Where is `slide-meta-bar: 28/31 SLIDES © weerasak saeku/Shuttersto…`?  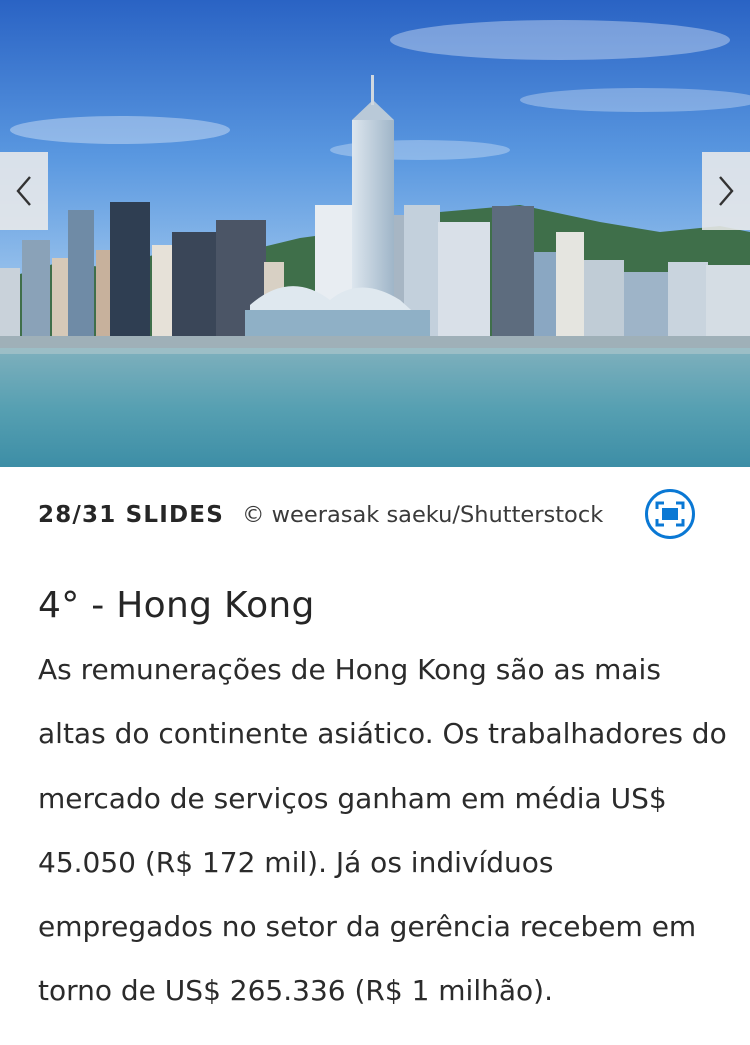 slide-meta-bar: 28/31 SLIDES © weerasak saeku/Shuttersto… is located at coordinates (375, 514).